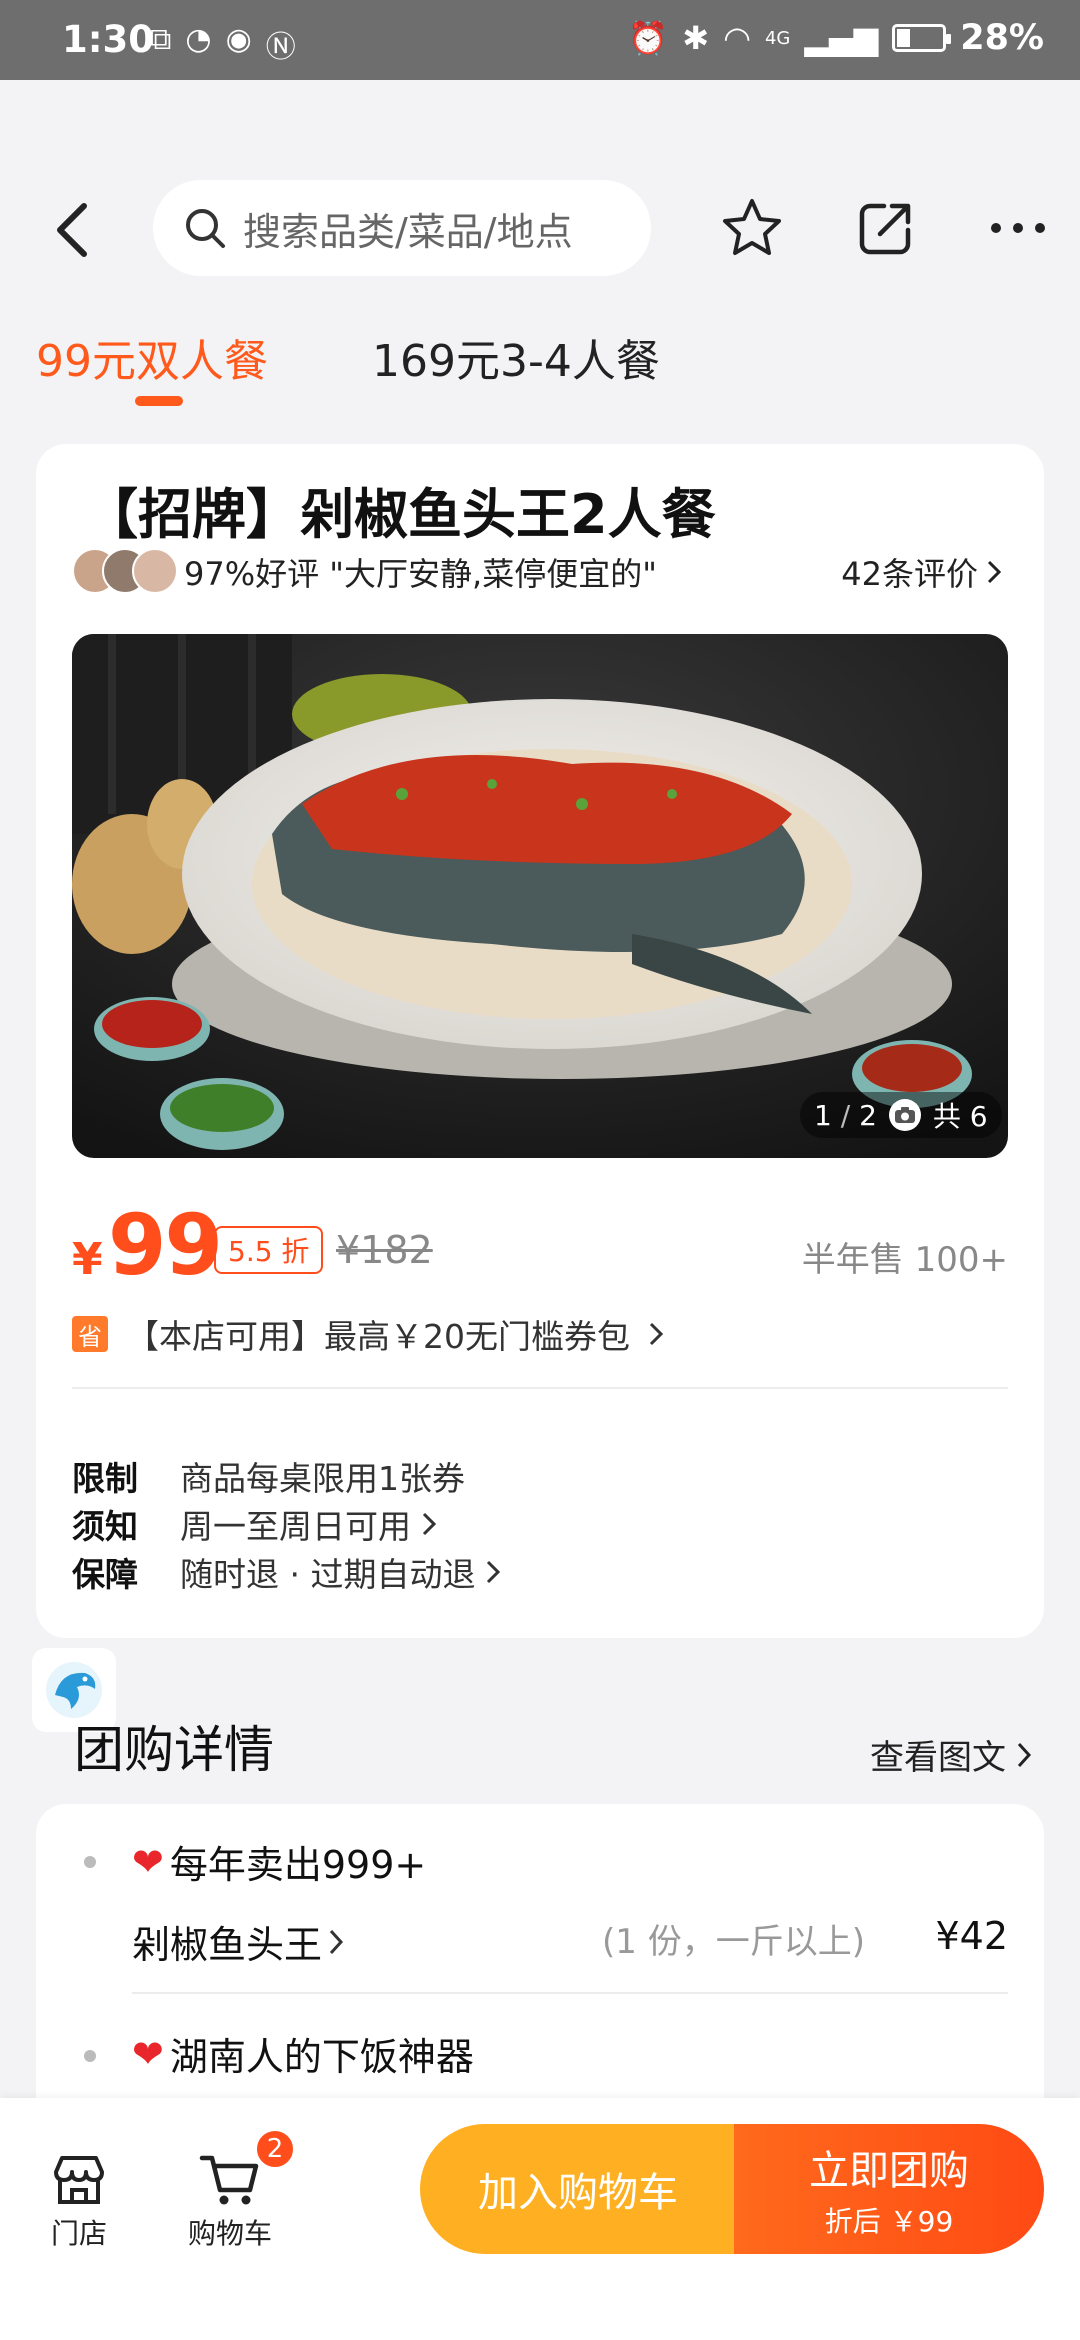 This screenshot has height=2340, width=1080. Describe the element at coordinates (161, 39) in the screenshot. I see `cast-icon: ⧉` at that location.